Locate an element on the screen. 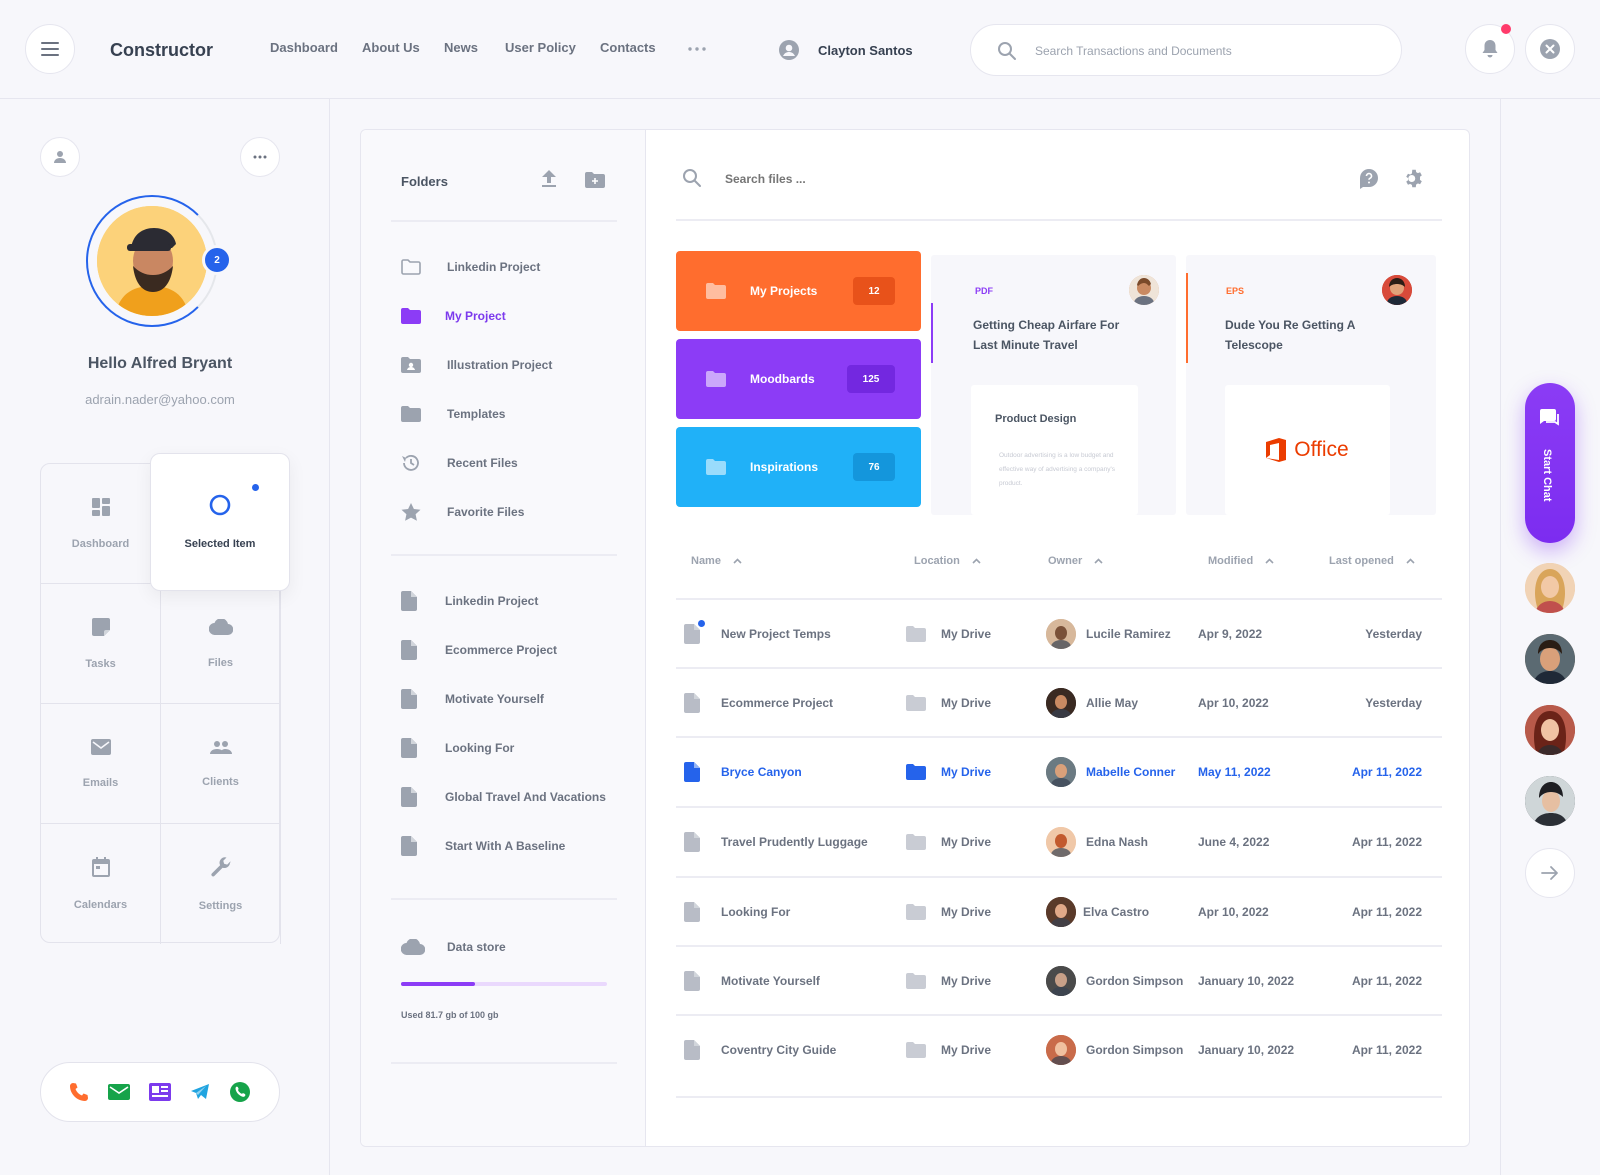 This screenshot has width=1600, height=1175. nav-user-policy: User Policy is located at coordinates (540, 47).